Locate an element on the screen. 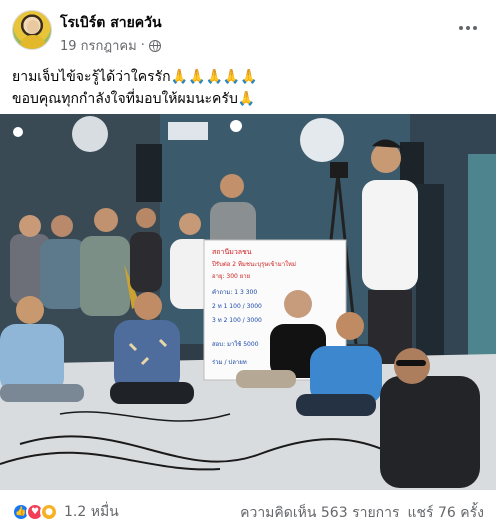 The width and height of the screenshot is (496, 531). sign-line: 3 ท 2 100 / 3000 is located at coordinates (237, 320).